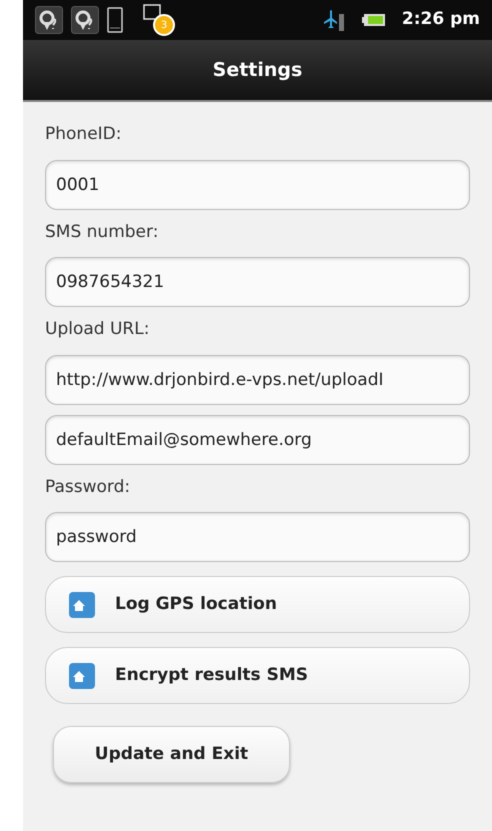 The image size is (492, 831). I want to click on field-label: SMS number:, so click(102, 232).